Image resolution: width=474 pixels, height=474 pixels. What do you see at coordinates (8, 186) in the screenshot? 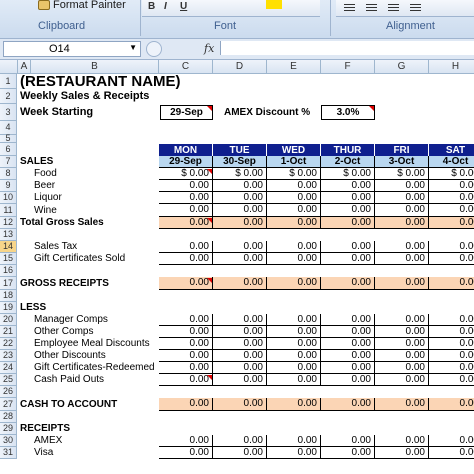
I see `row-header: 9` at bounding box center [8, 186].